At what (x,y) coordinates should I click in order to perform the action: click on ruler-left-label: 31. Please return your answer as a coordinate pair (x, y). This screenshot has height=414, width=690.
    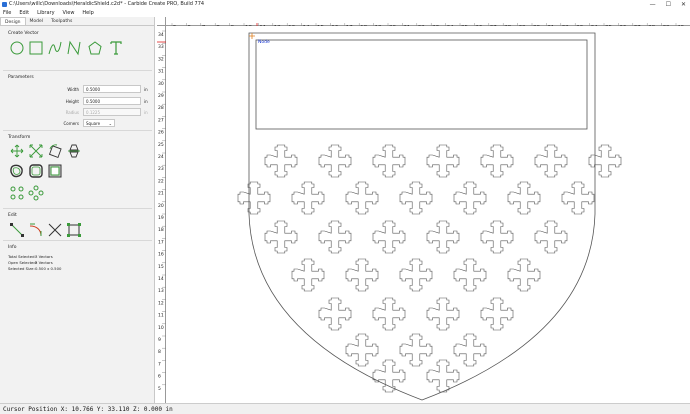
    Looking at the image, I should click on (161, 72).